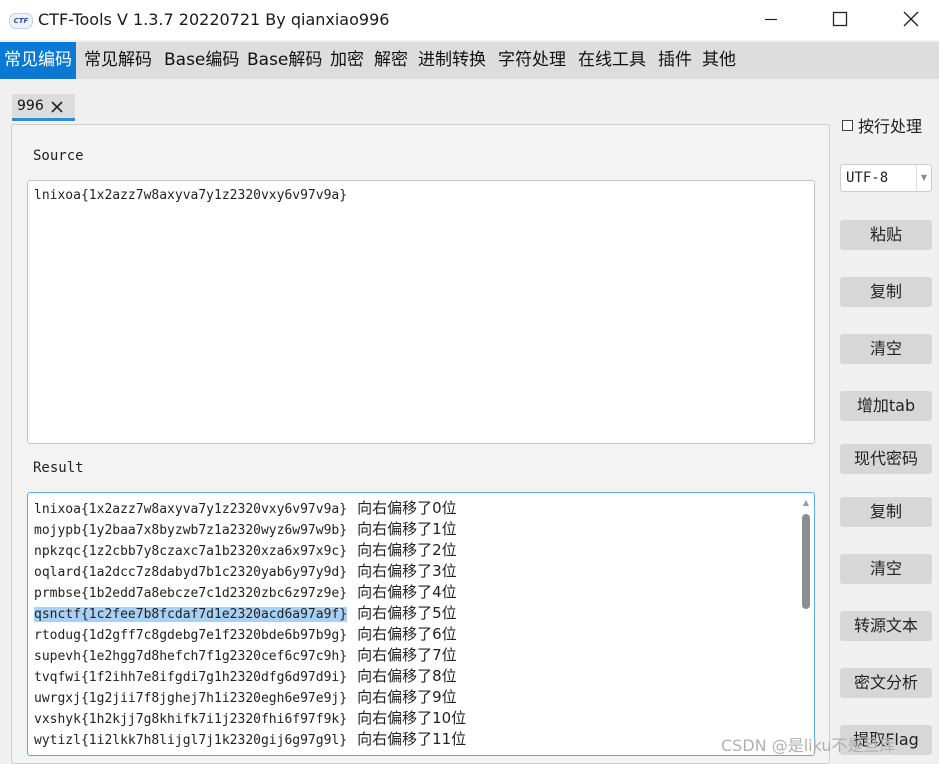 This screenshot has height=764, width=939. What do you see at coordinates (886, 626) in the screenshot?
I see `to-source-button: 转源文本` at bounding box center [886, 626].